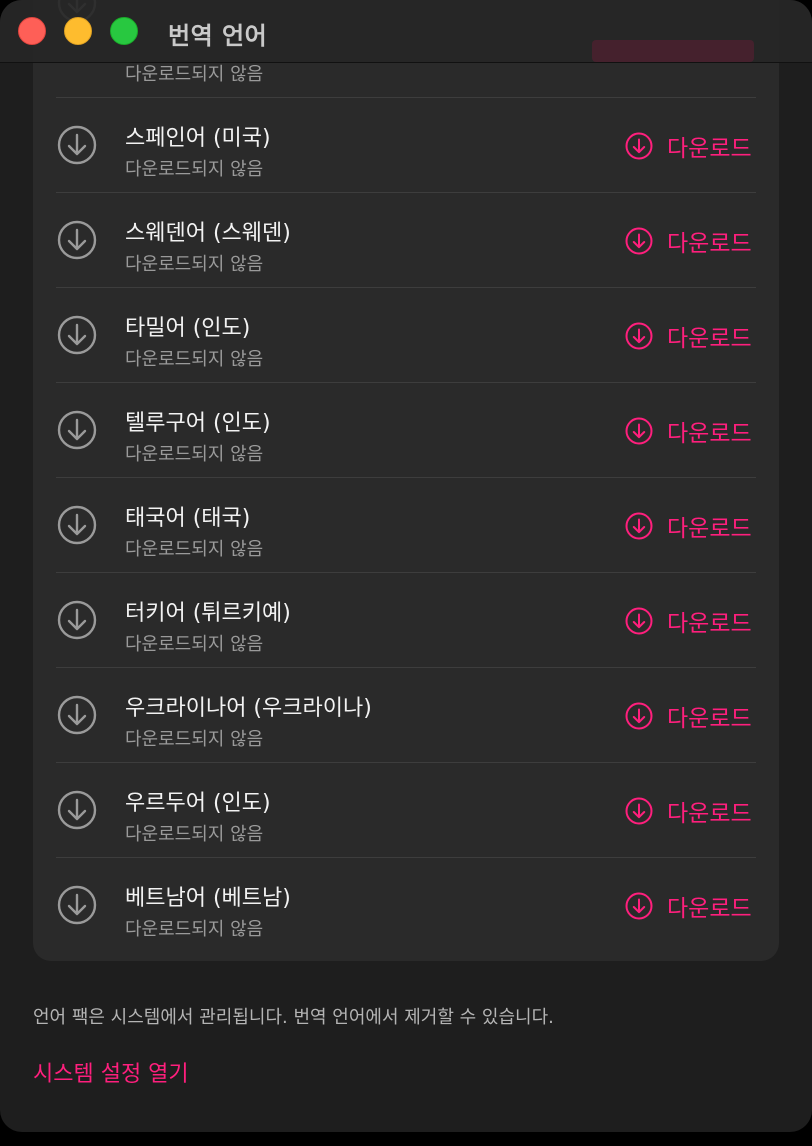 Image resolution: width=812 pixels, height=1146 pixels. Describe the element at coordinates (248, 708) in the screenshot. I see `language-name: 우크라이나어 (우크라이나)` at that location.